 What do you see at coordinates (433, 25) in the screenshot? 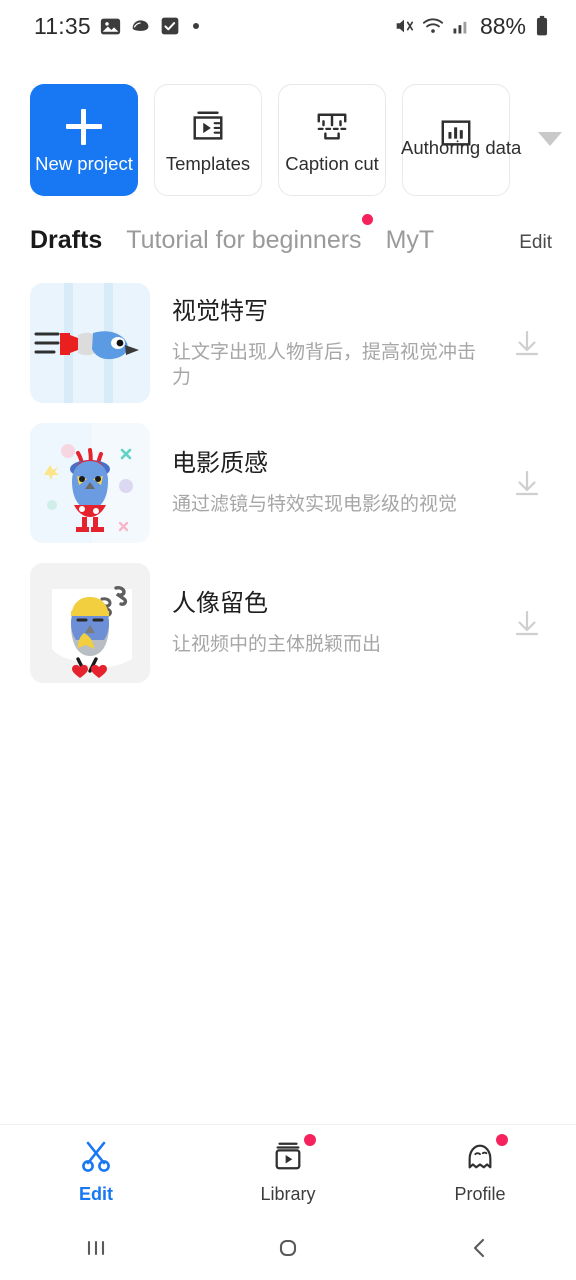
I see `wifi-icon` at bounding box center [433, 25].